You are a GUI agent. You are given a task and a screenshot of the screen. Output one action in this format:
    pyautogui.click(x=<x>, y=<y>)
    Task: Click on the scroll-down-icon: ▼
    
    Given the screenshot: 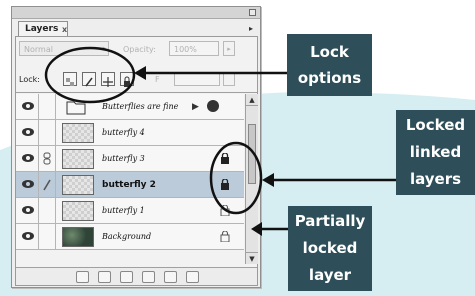 What is the action you would take?
    pyautogui.click(x=252, y=258)
    